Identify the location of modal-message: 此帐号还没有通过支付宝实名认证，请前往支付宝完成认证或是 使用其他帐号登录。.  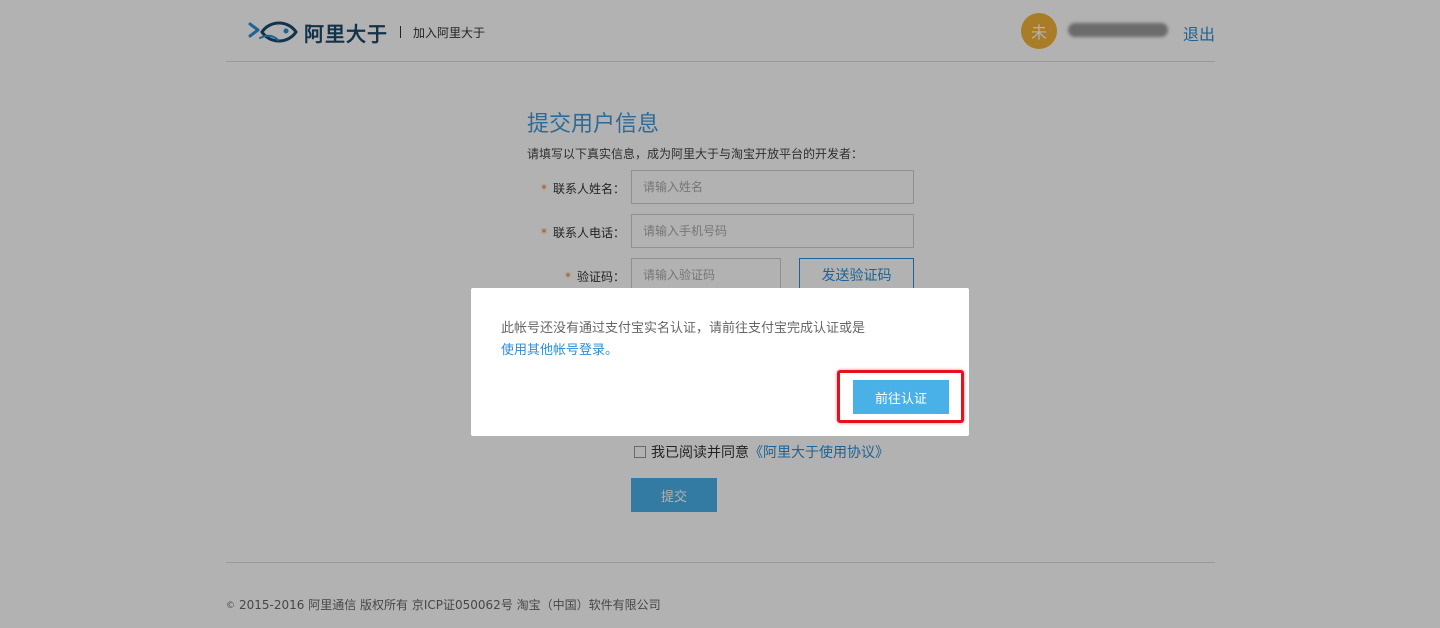
(711, 340).